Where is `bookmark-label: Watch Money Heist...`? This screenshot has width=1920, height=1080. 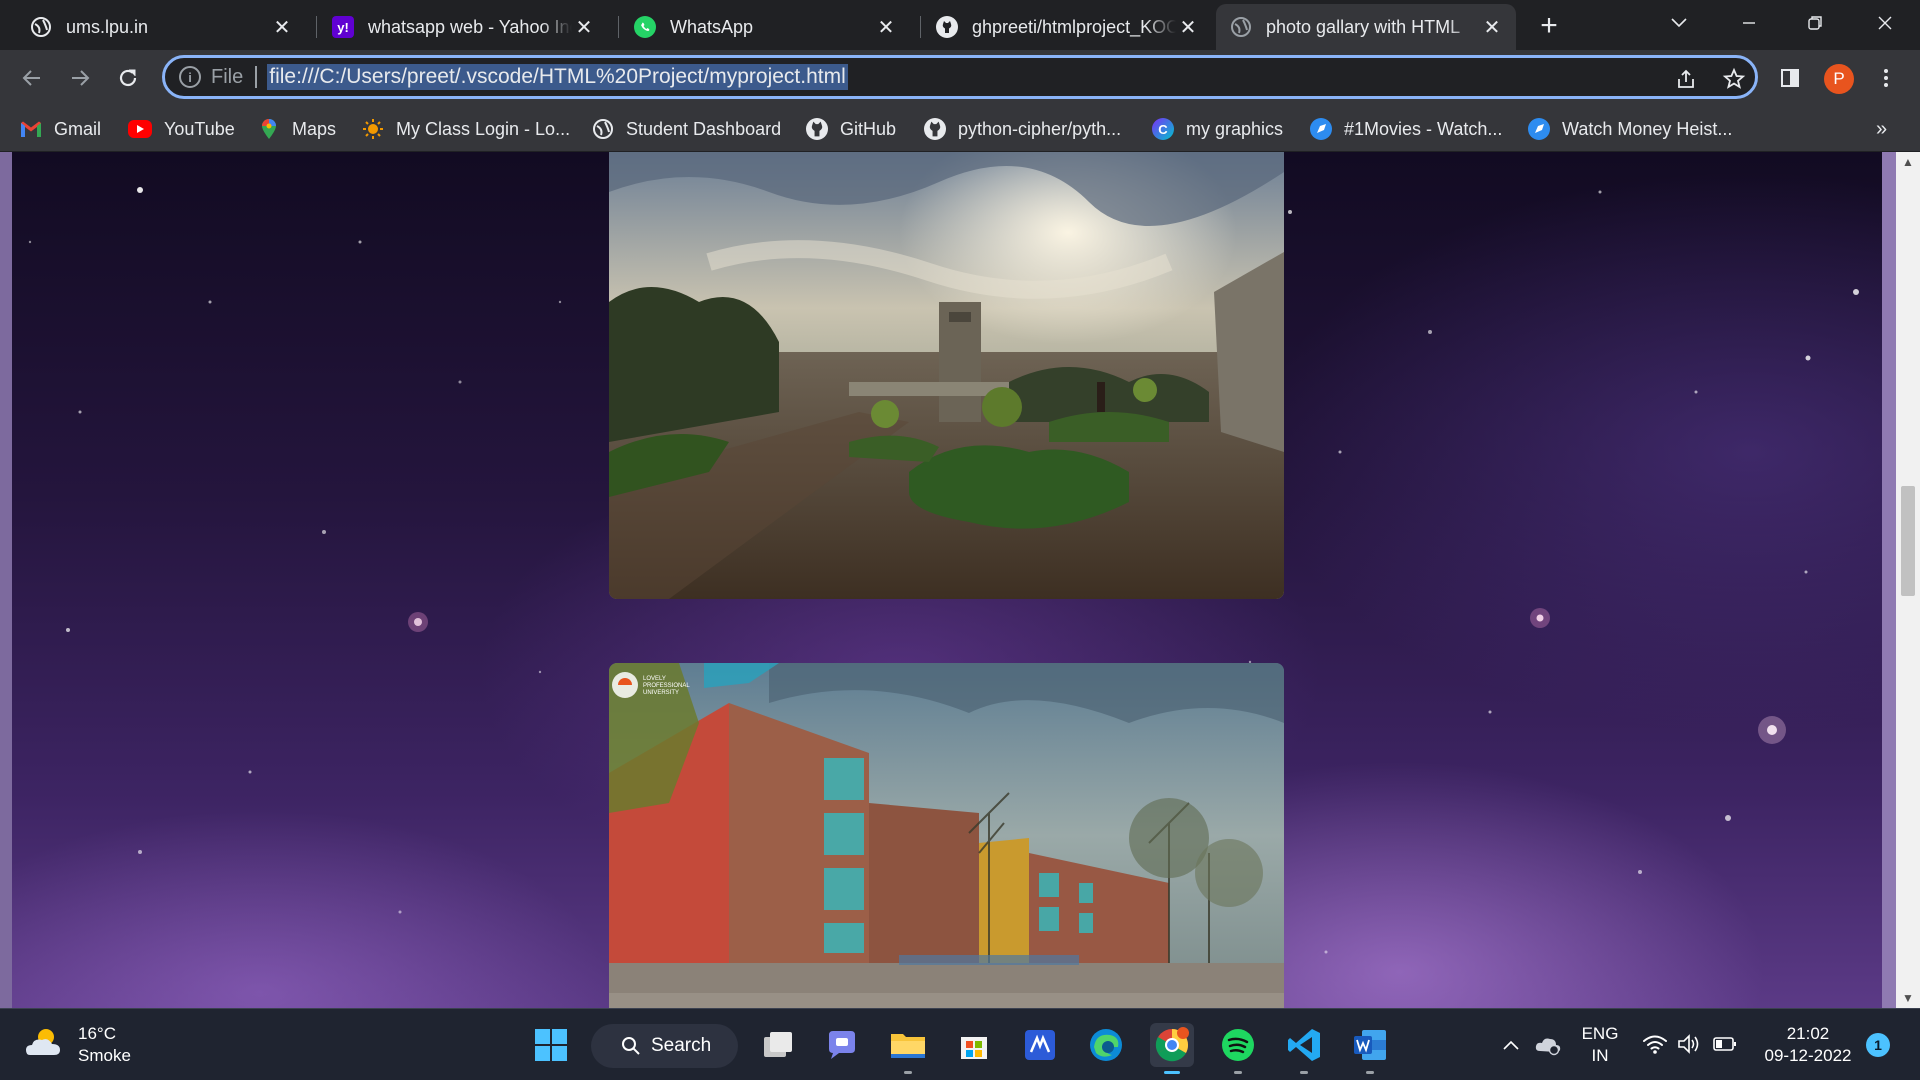 bookmark-label: Watch Money Heist... is located at coordinates (1647, 128).